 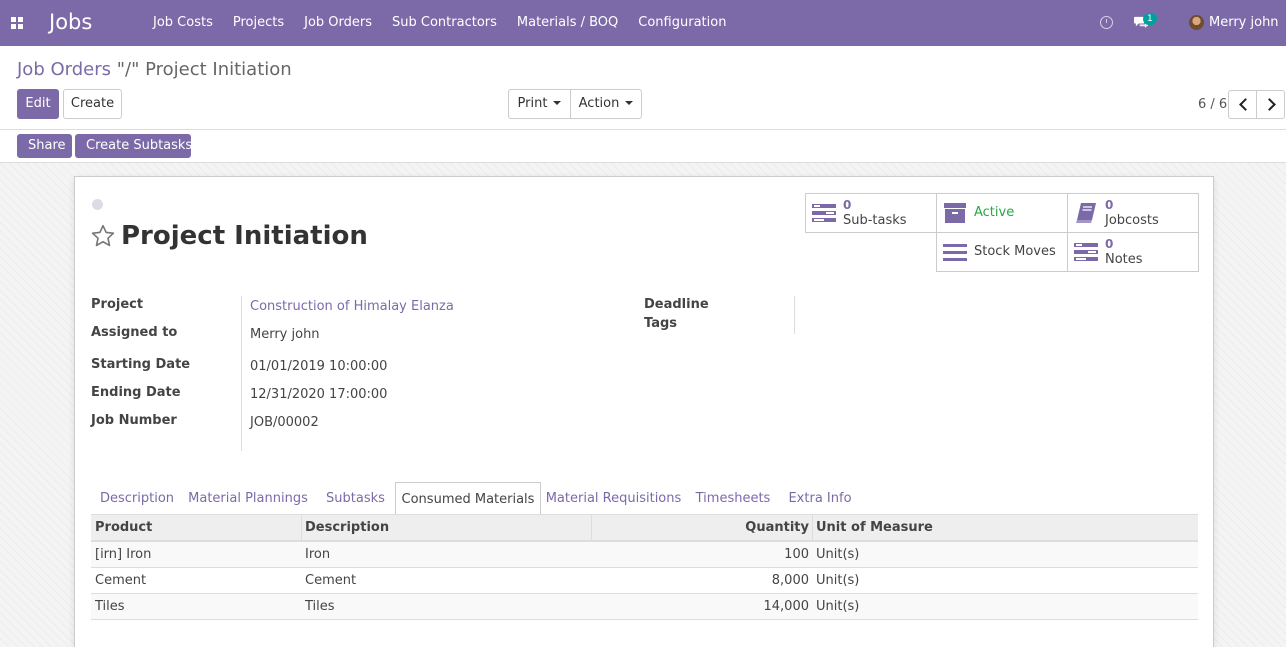 What do you see at coordinates (661, 323) in the screenshot?
I see `tags-label: Tags` at bounding box center [661, 323].